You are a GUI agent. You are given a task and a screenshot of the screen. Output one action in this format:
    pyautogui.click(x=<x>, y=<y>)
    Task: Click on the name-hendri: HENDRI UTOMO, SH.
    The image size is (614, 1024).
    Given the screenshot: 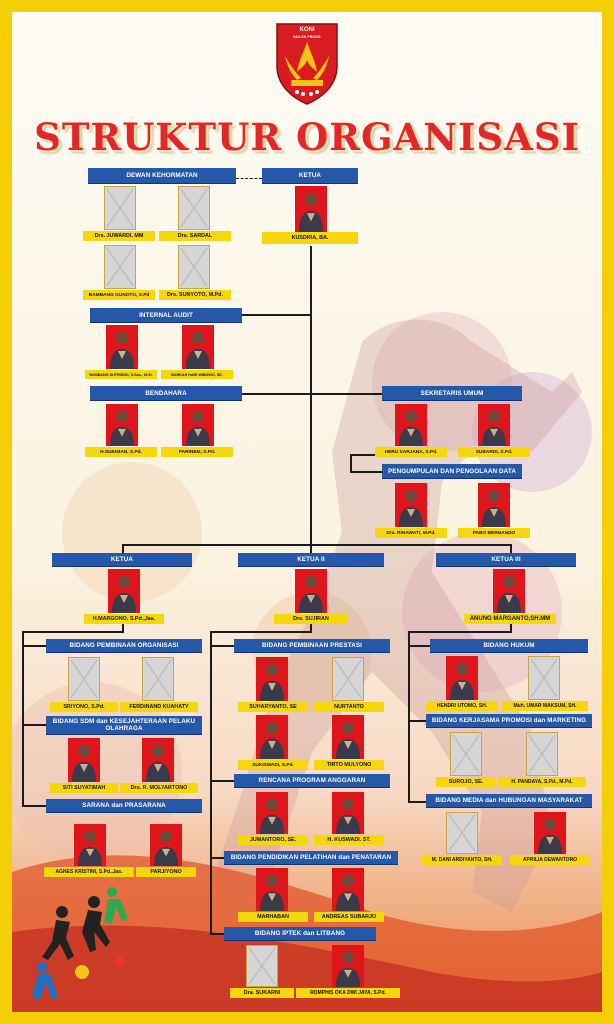 What is the action you would take?
    pyautogui.click(x=462, y=706)
    